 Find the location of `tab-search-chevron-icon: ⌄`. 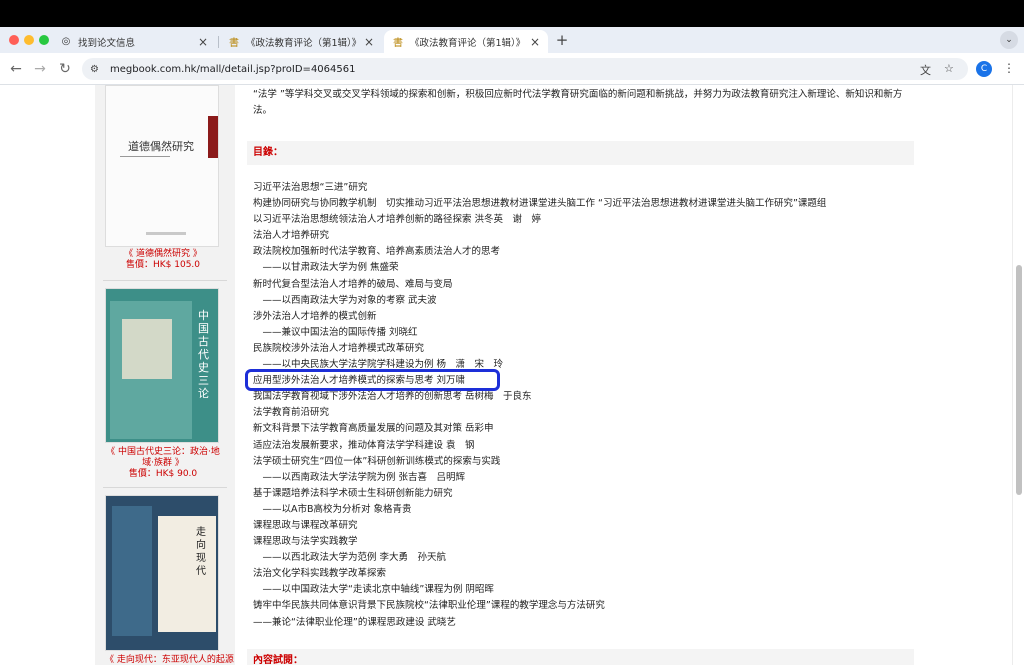

tab-search-chevron-icon: ⌄ is located at coordinates (1009, 40).